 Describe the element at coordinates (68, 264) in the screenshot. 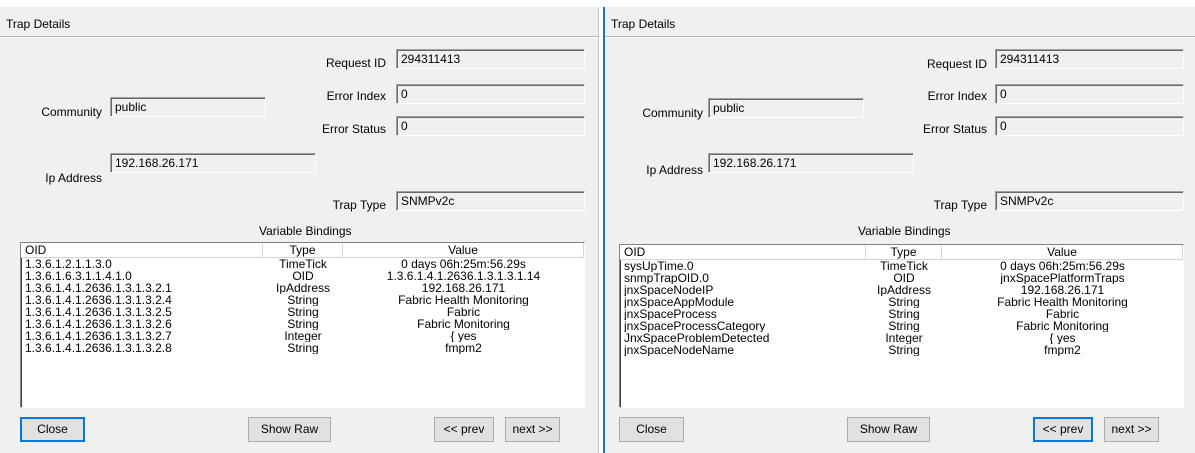

I see `oid-cell: 1.3.6.1.2.1.1.3.0` at that location.